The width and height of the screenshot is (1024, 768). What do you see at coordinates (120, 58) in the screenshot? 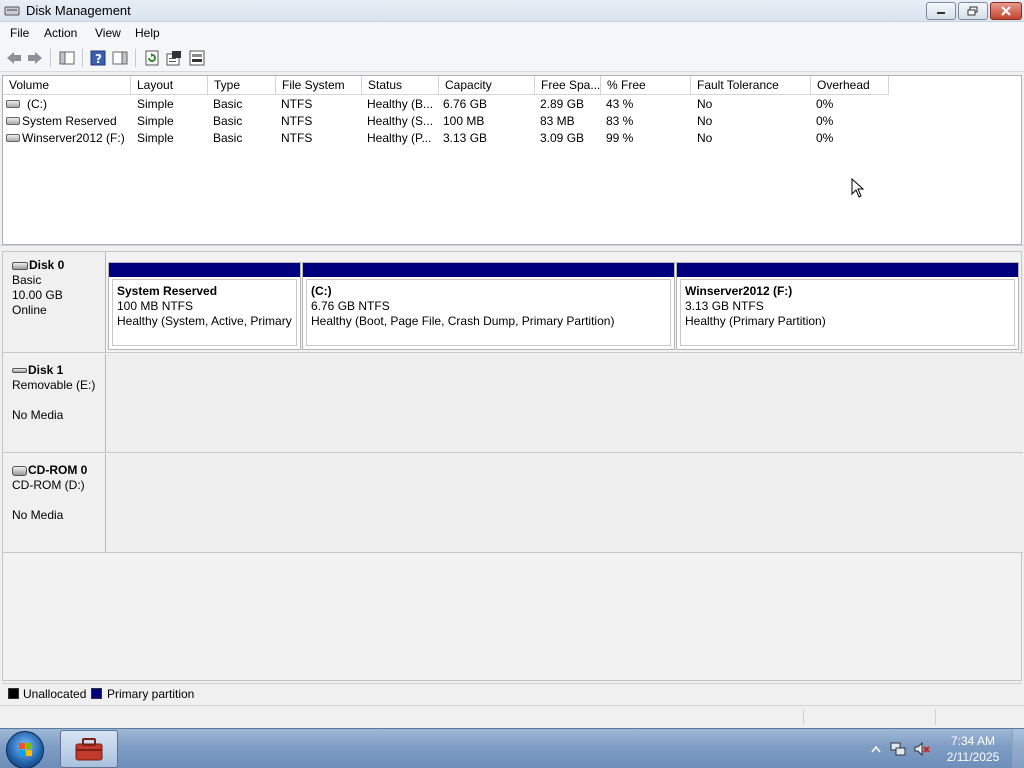
I see `show-hide-action-pane-icon` at bounding box center [120, 58].